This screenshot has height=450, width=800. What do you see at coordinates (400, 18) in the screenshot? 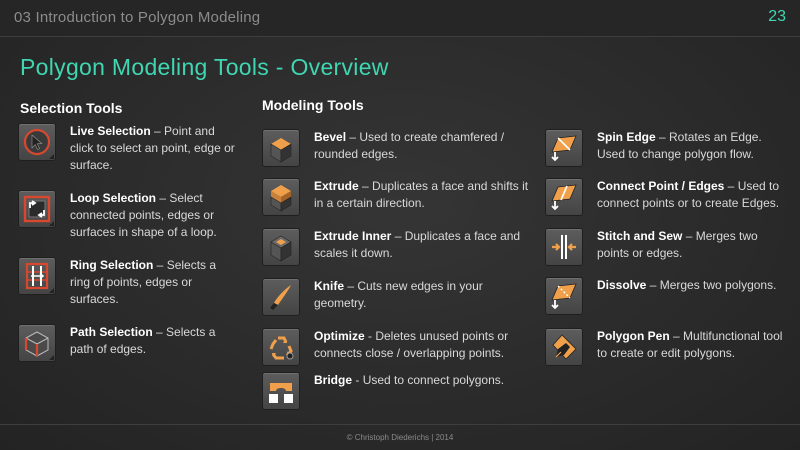
I see `top-bar: 03 Introduction to Polygon Modeling 23` at bounding box center [400, 18].